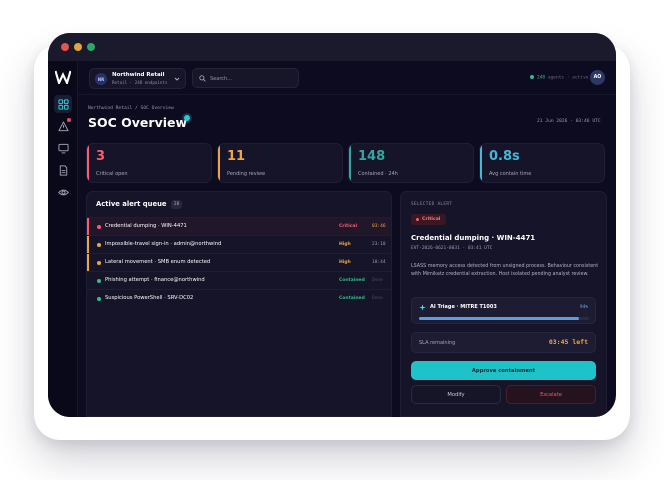  I want to click on alert-title: Phishing attempt · finance@northwind, so click(155, 280).